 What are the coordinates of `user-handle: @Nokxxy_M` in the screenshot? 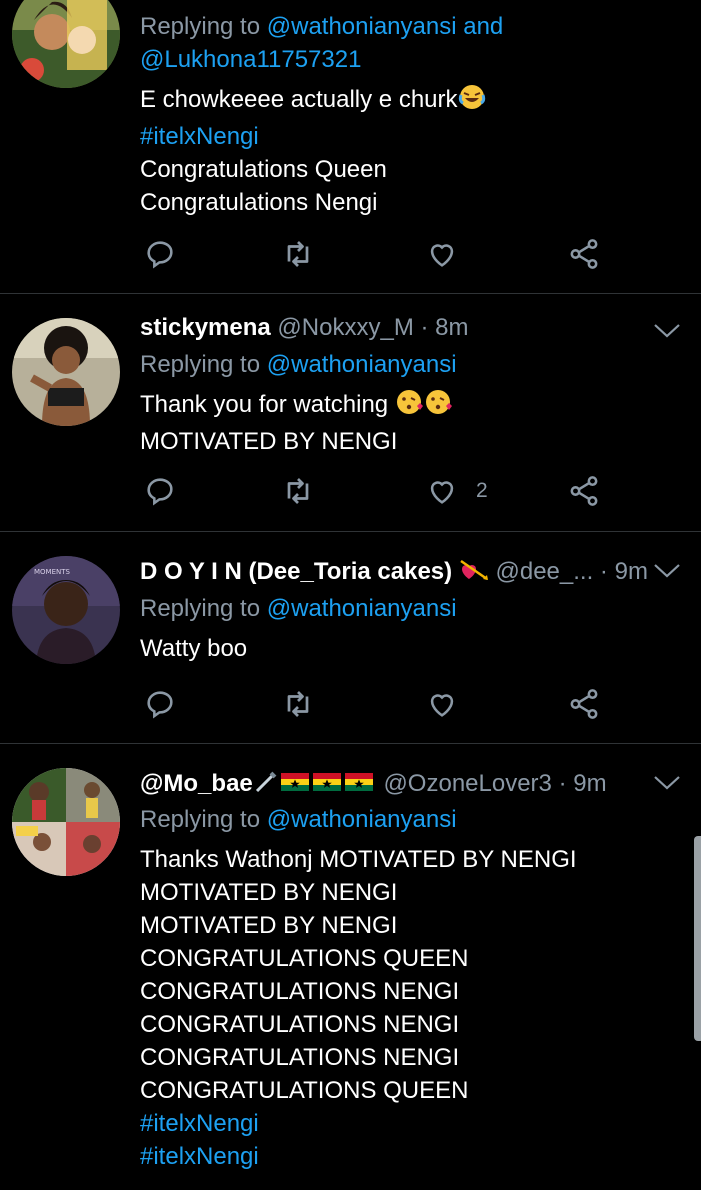 It's located at (345, 327).